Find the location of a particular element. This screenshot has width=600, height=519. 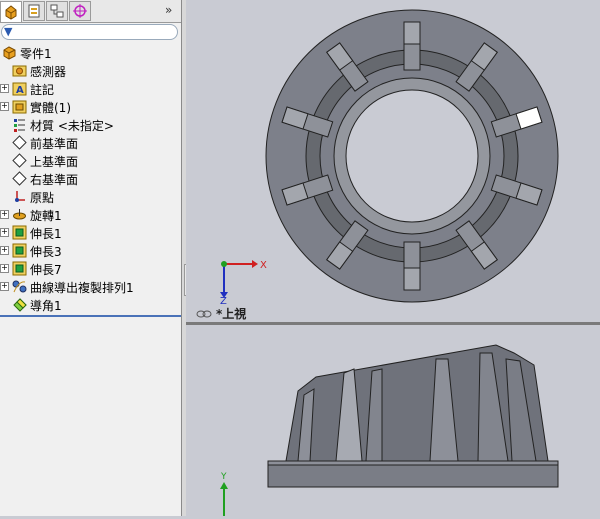

tree-item-label: 上基準面 is located at coordinates (54, 162).